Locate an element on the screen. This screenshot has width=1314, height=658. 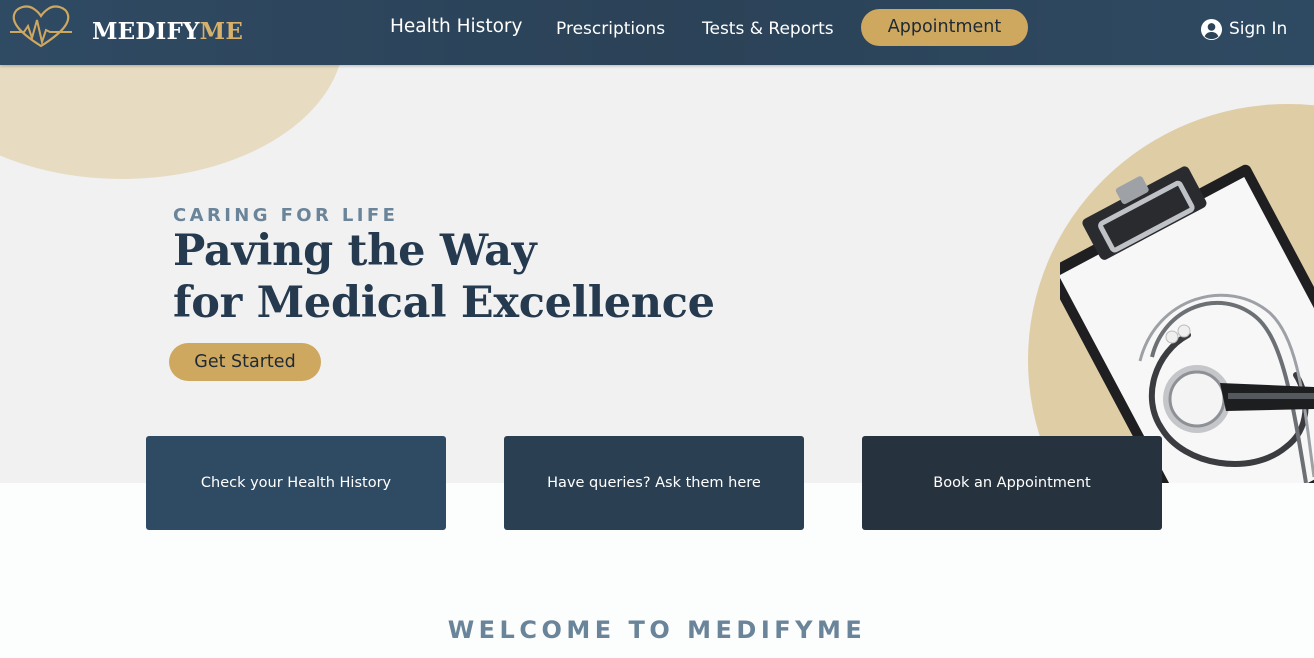
sign-in-label: Sign In is located at coordinates (1258, 29).